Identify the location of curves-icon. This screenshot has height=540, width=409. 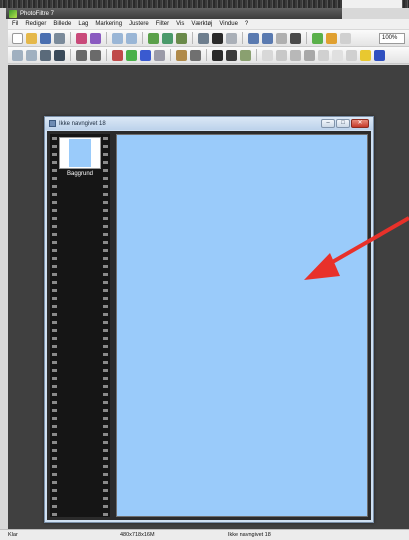
(95, 55).